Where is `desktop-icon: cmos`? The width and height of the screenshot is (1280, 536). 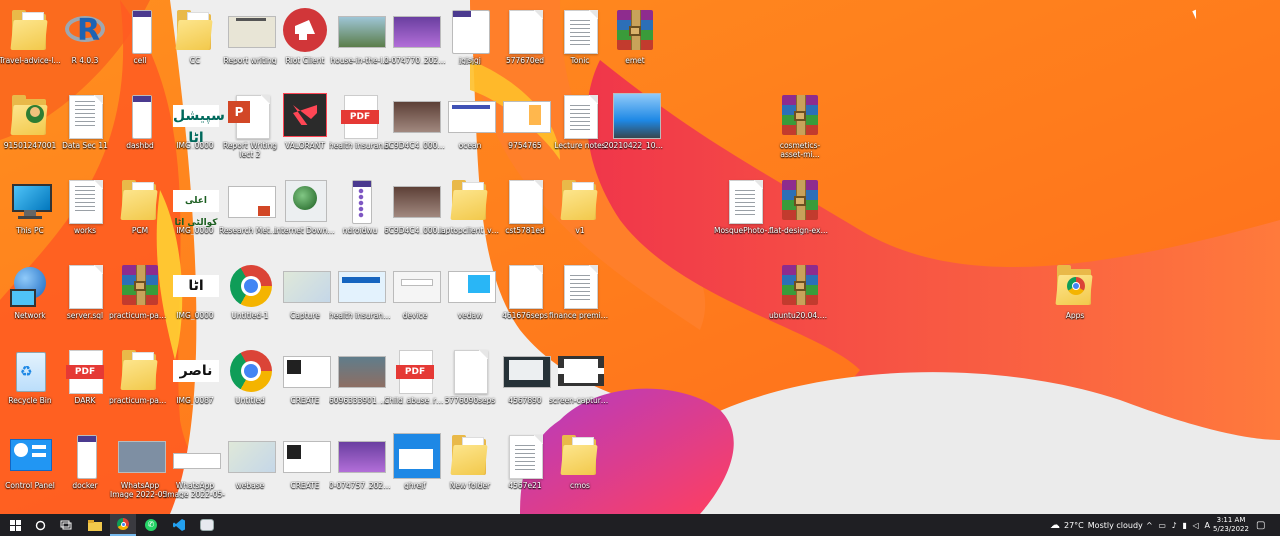 desktop-icon: cmos is located at coordinates (580, 467).